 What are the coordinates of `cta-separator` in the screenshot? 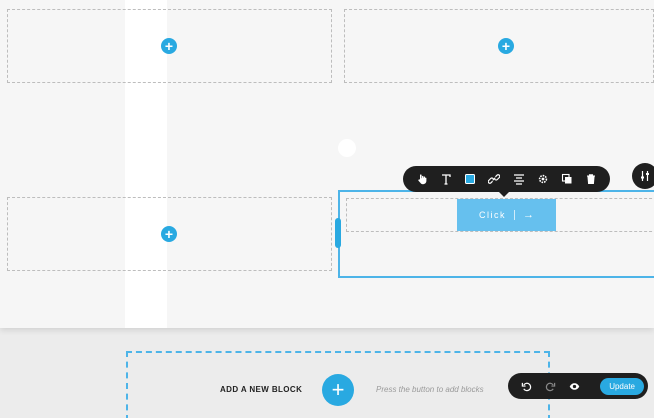 It's located at (514, 215).